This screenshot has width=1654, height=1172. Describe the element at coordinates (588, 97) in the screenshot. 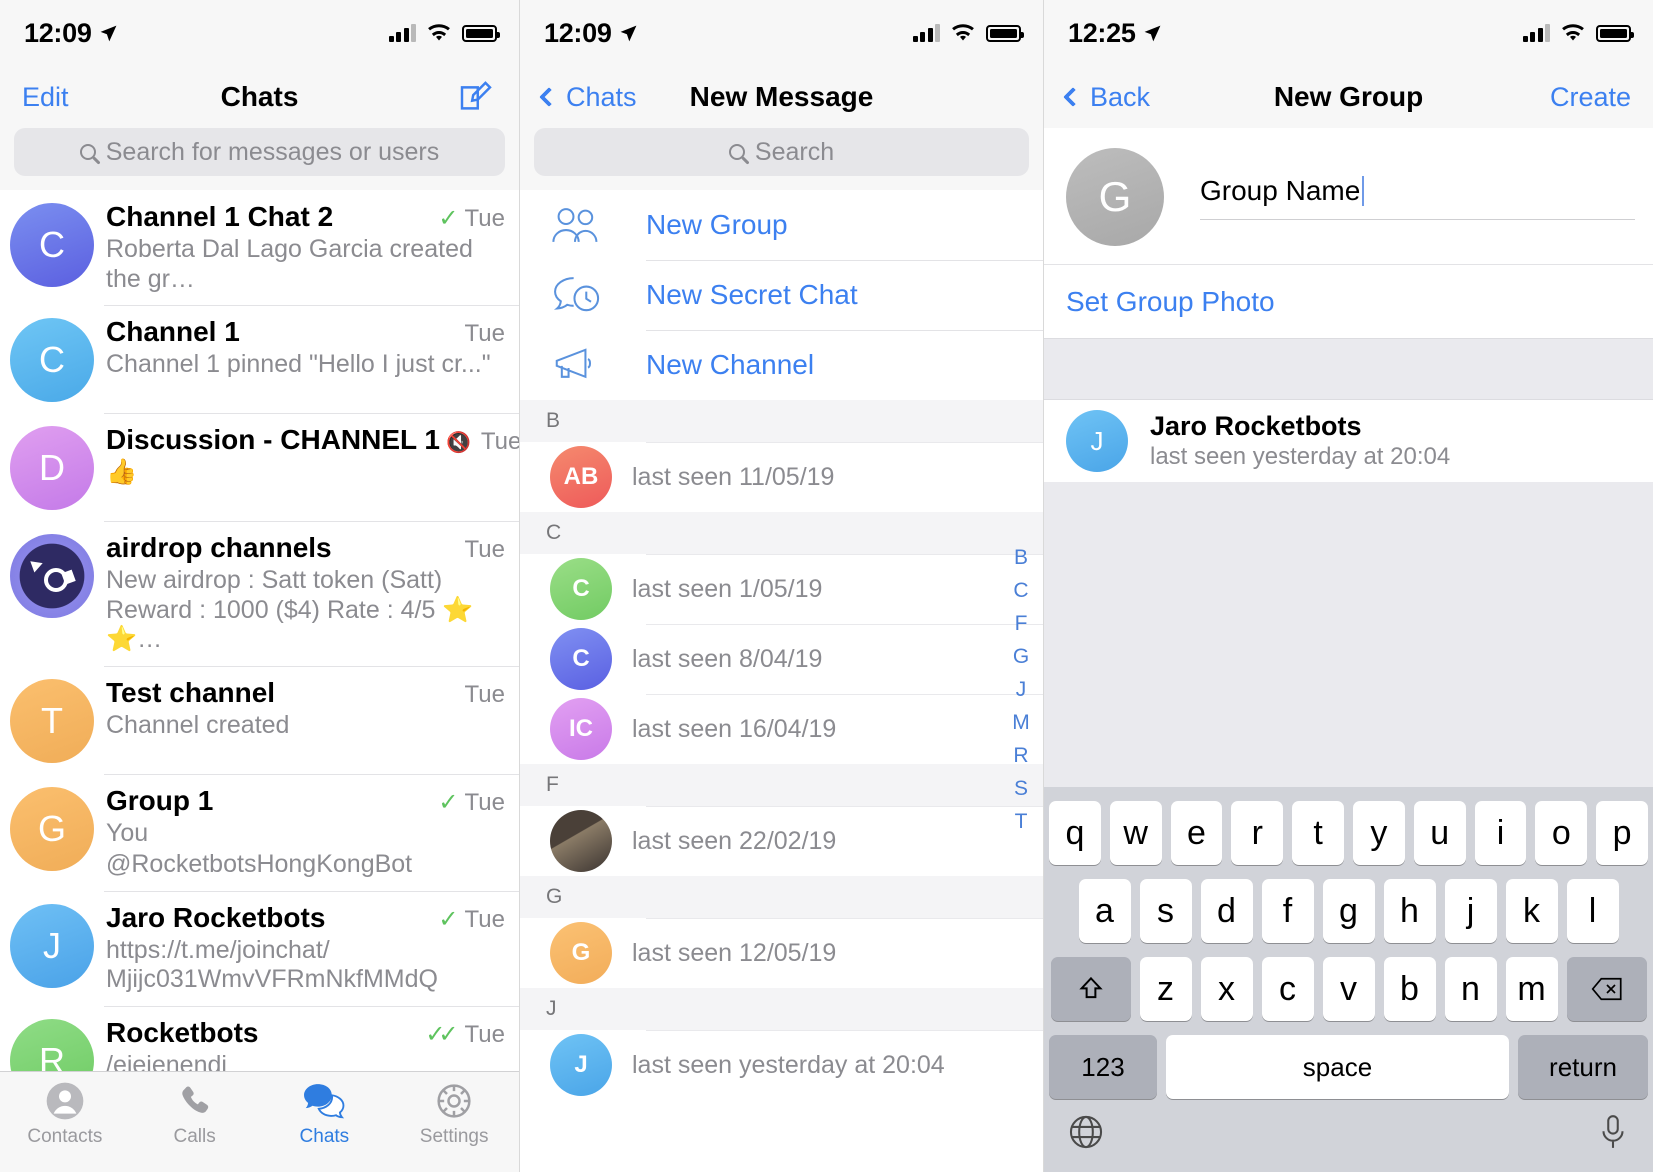

I see `back-to-chats-button: Chats` at that location.